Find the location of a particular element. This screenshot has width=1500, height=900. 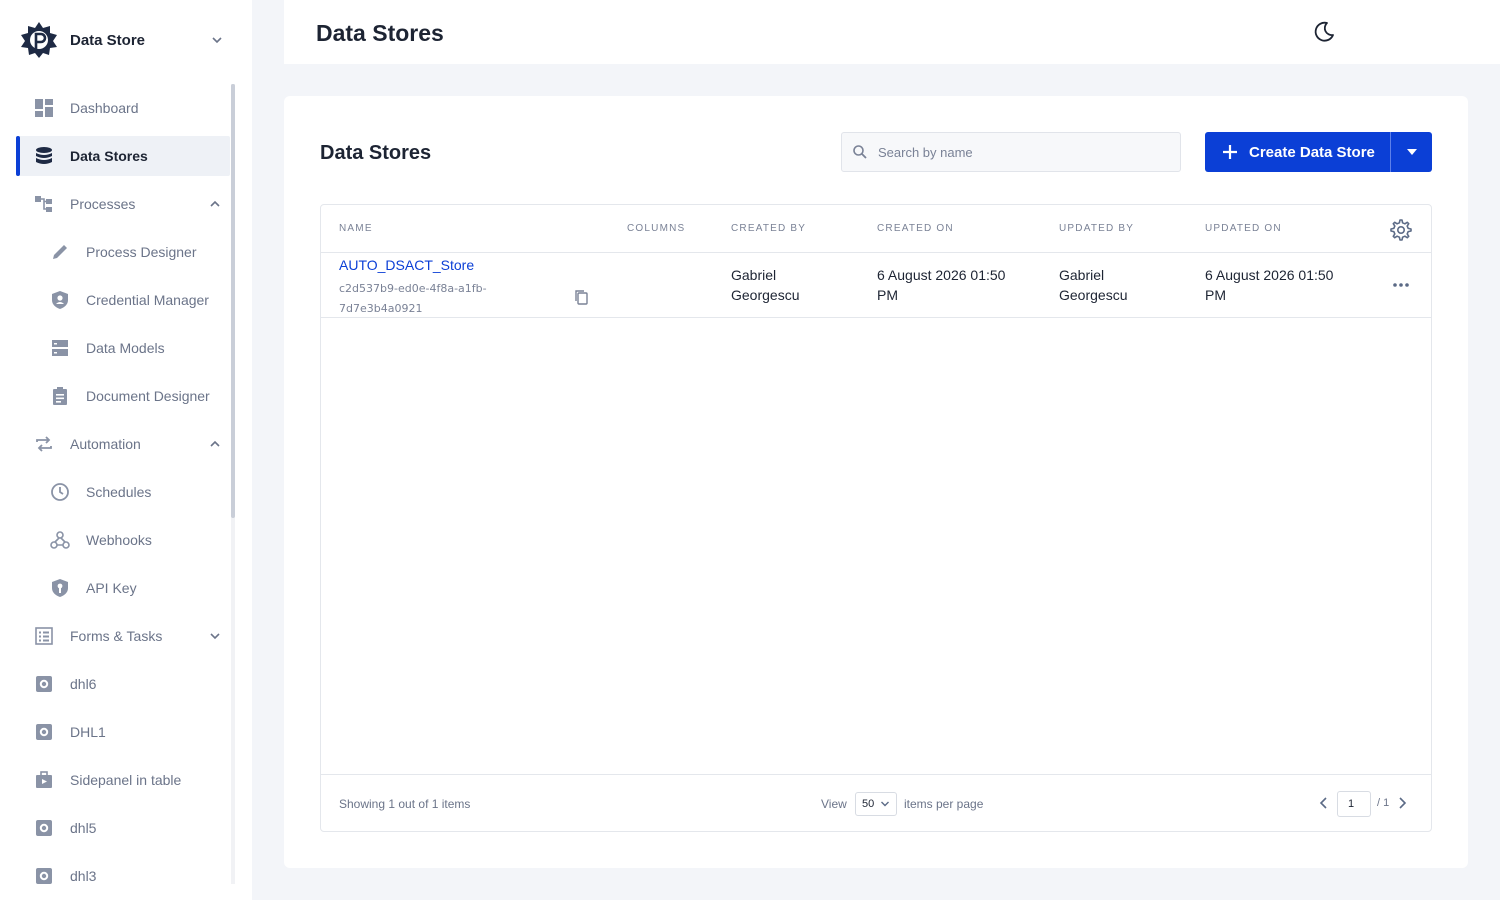

more-options-icon is located at coordinates (1401, 285).